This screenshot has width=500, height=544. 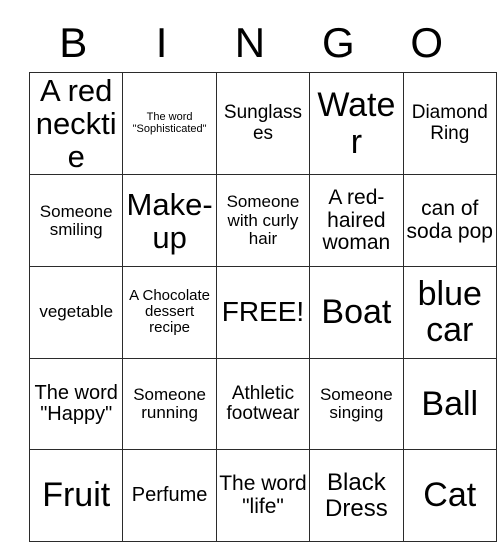 What do you see at coordinates (169, 221) in the screenshot?
I see `bingo-cell: Make-up` at bounding box center [169, 221].